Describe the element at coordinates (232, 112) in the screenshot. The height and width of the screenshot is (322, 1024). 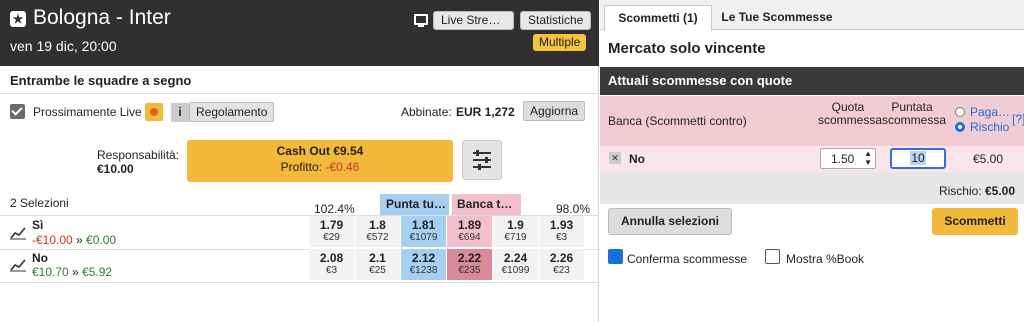
I see `regolamento-button: Regolamento` at that location.